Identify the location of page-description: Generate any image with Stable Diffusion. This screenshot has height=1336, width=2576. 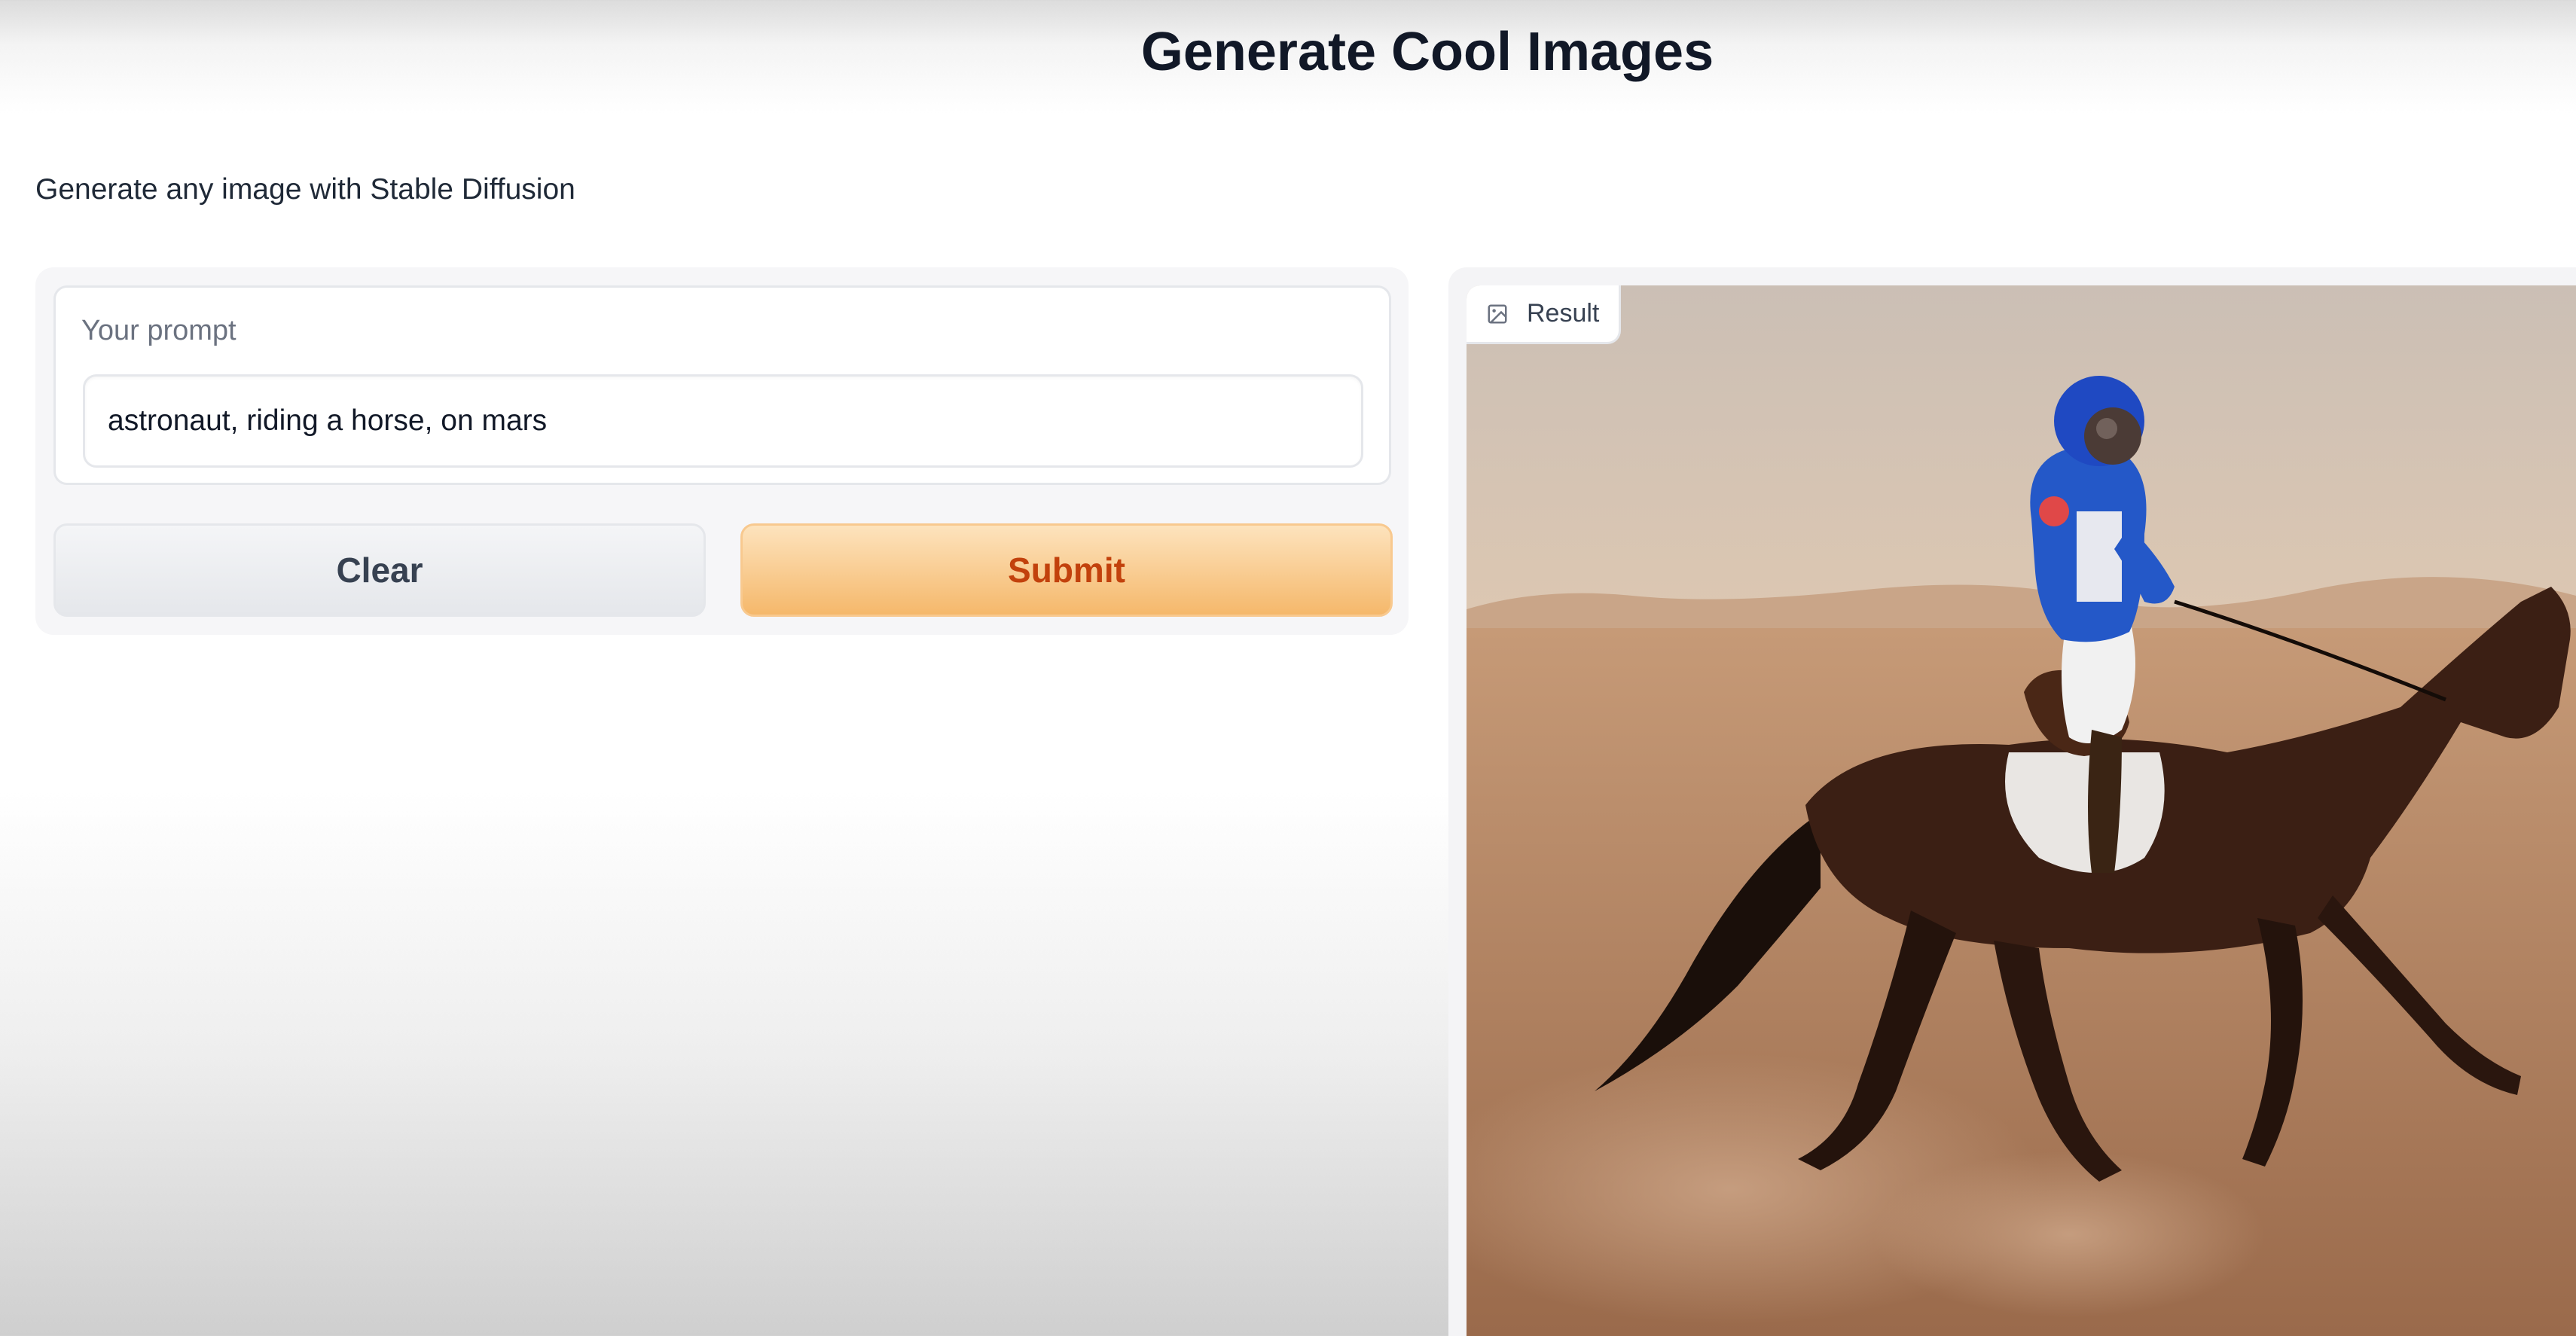
(305, 189).